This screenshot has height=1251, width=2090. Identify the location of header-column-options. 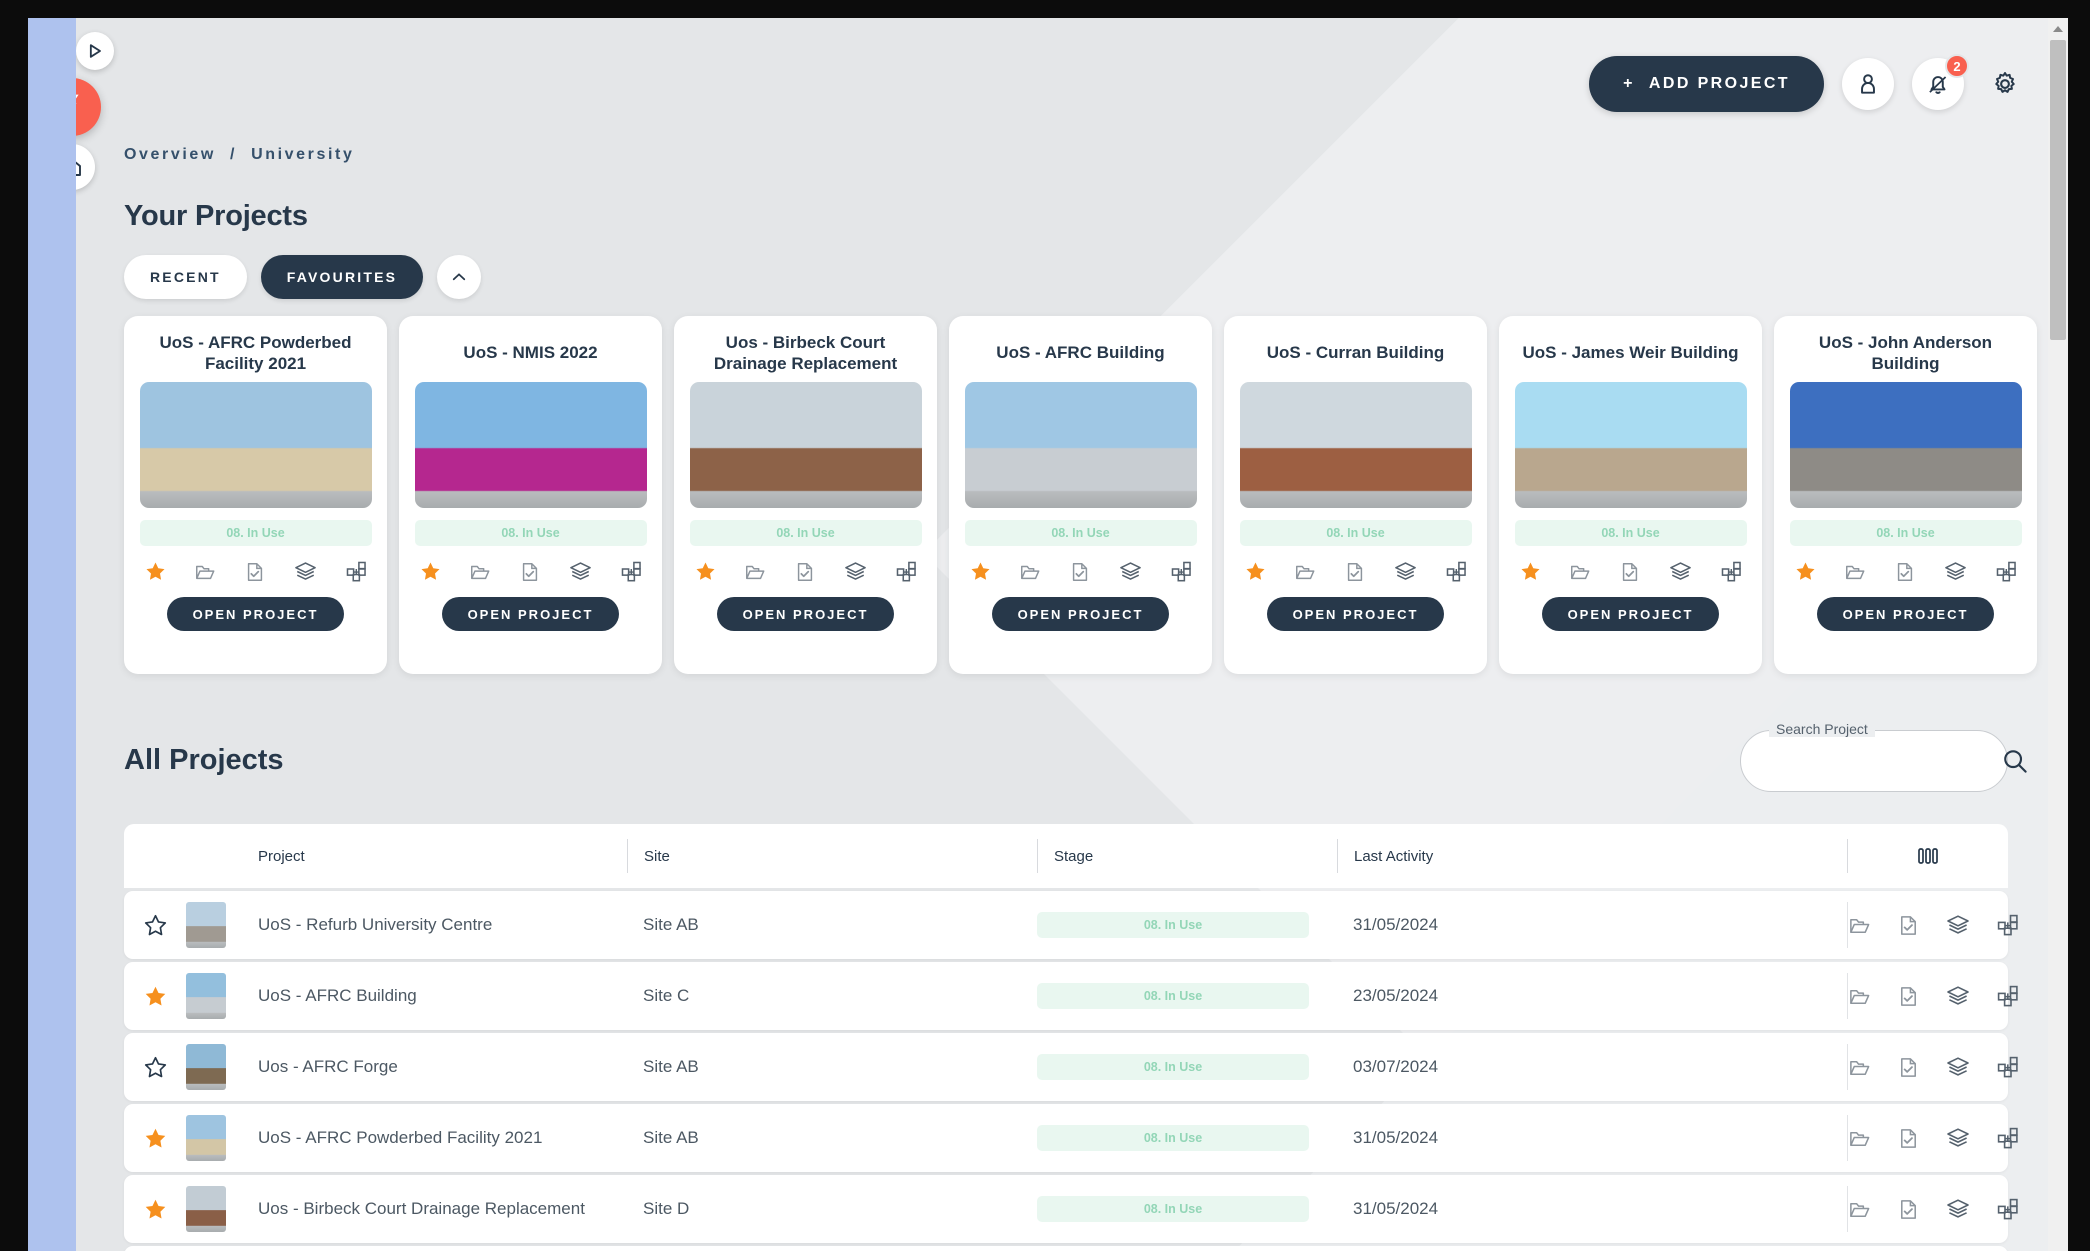
(1927, 856).